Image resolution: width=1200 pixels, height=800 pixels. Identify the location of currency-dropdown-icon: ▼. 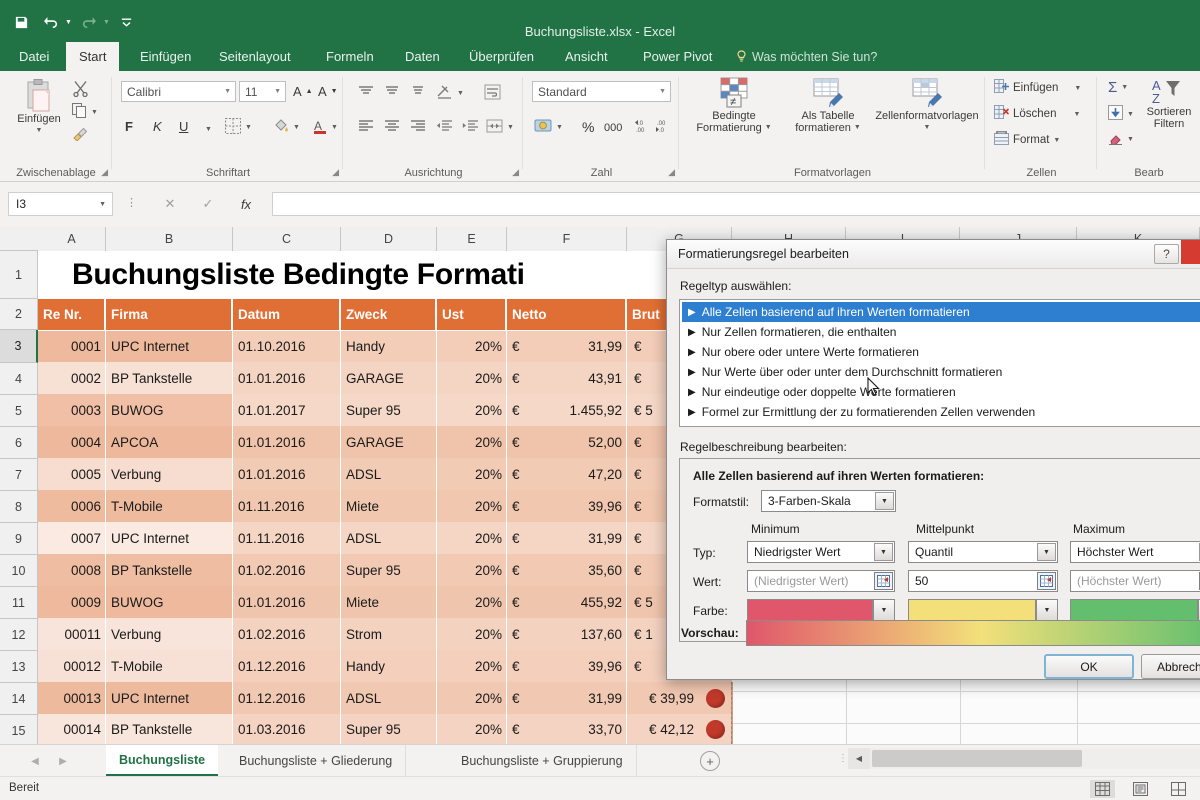
(559, 127).